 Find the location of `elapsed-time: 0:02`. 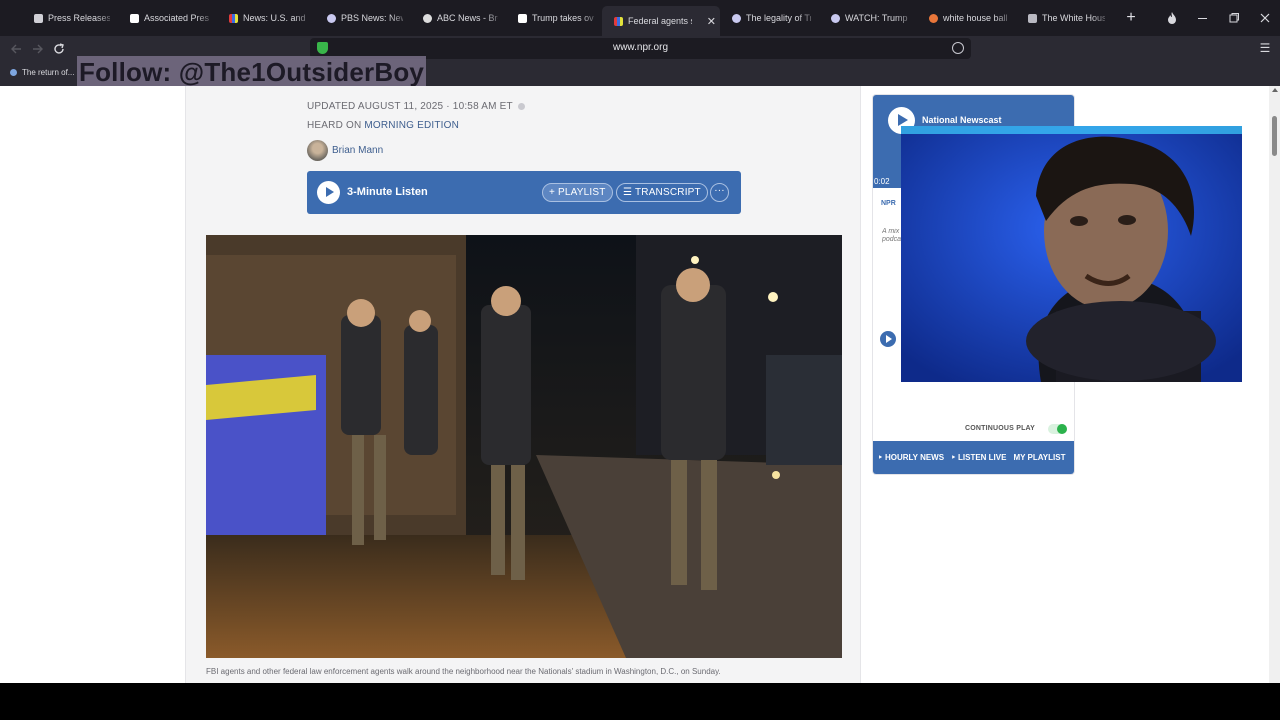

elapsed-time: 0:02 is located at coordinates (882, 181).